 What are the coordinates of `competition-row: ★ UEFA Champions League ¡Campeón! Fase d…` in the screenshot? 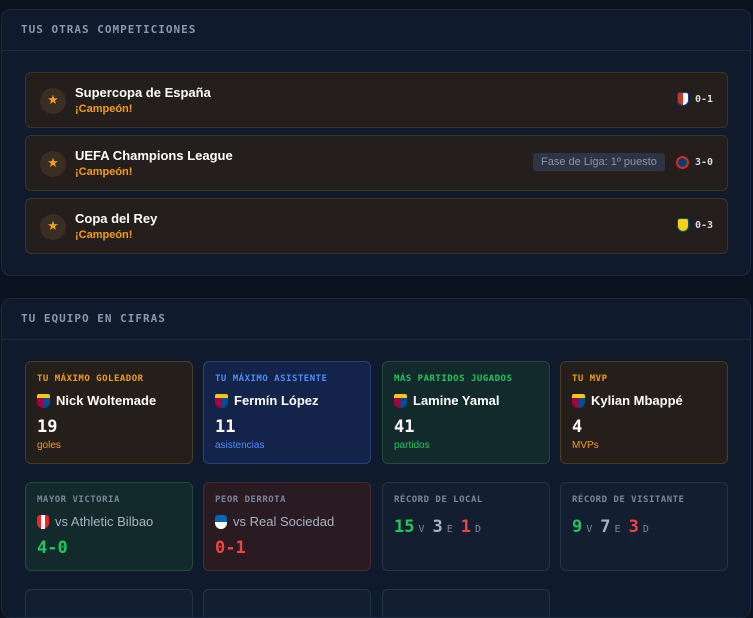 It's located at (376, 163).